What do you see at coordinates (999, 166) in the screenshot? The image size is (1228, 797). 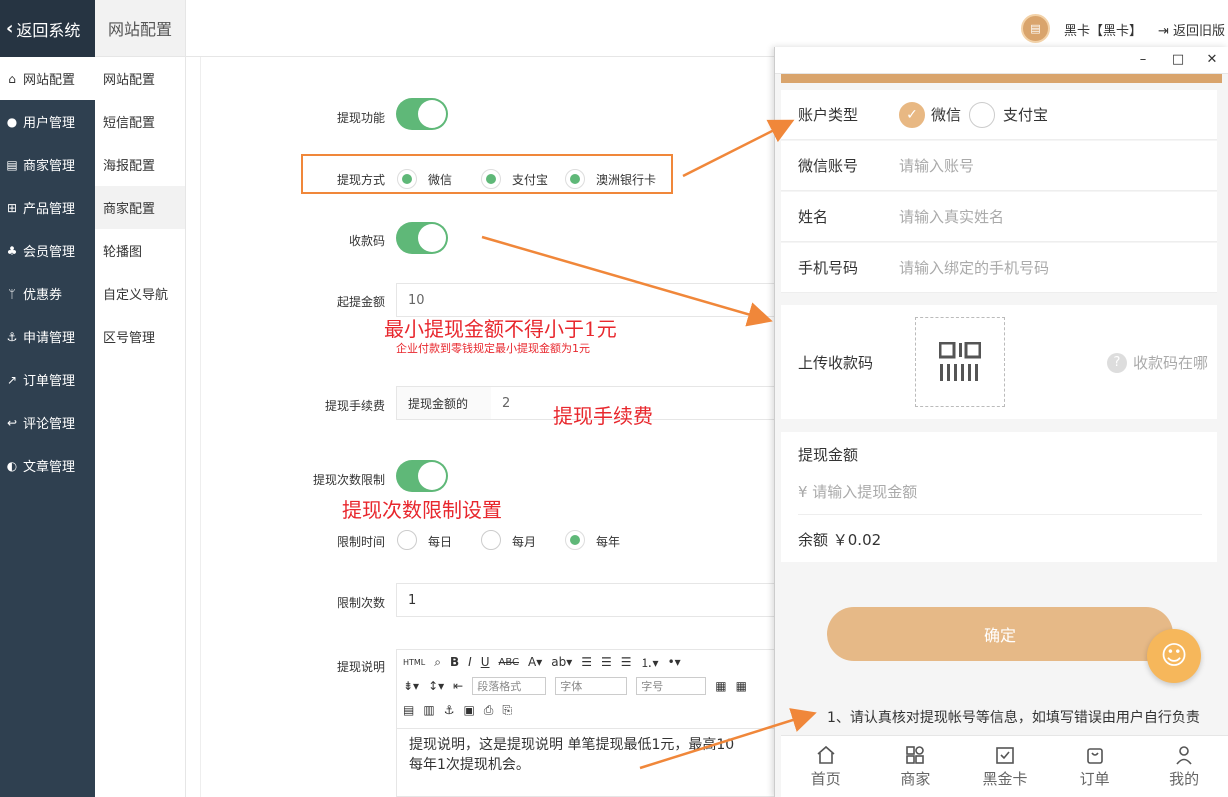 I see `wechat-account-row: 微信账号 请输入账号` at bounding box center [999, 166].